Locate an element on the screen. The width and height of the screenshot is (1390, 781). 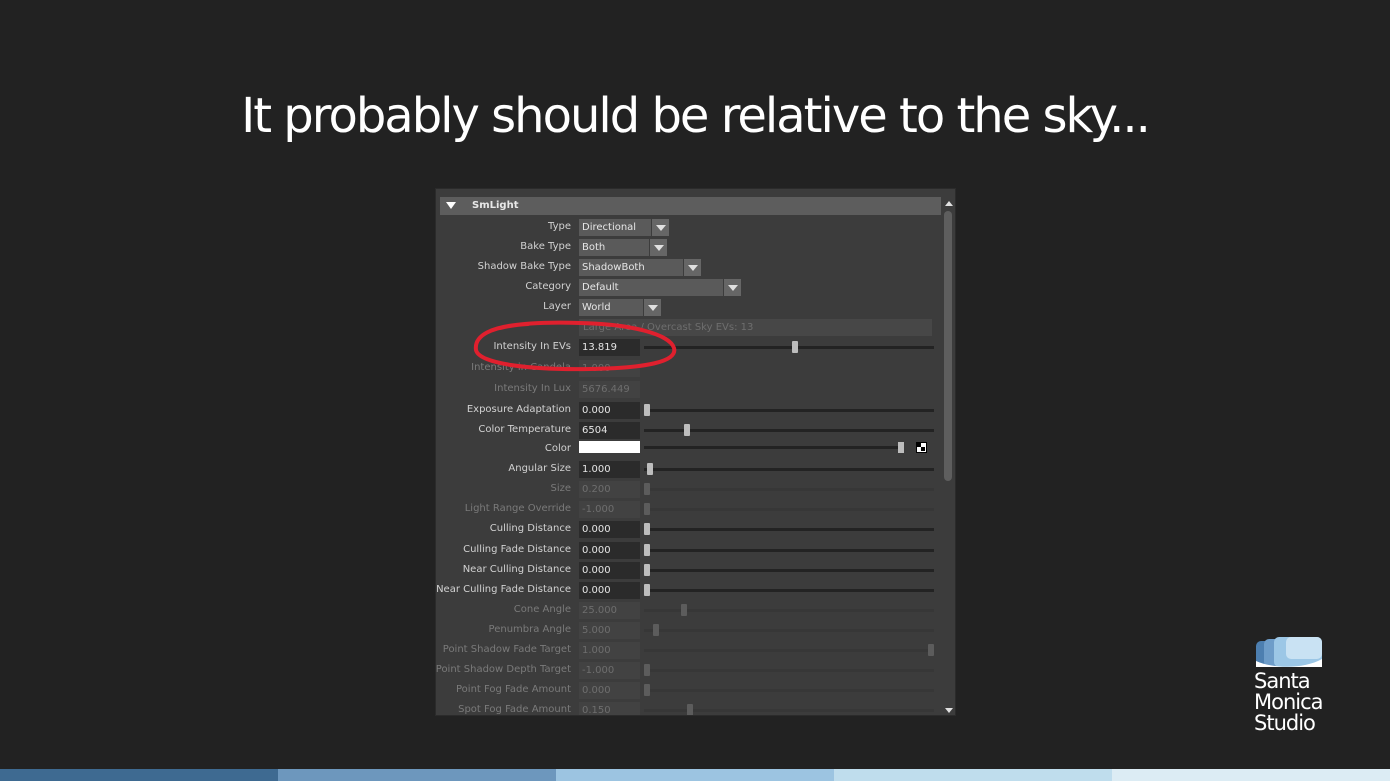
color-value-slider is located at coordinates (774, 447).